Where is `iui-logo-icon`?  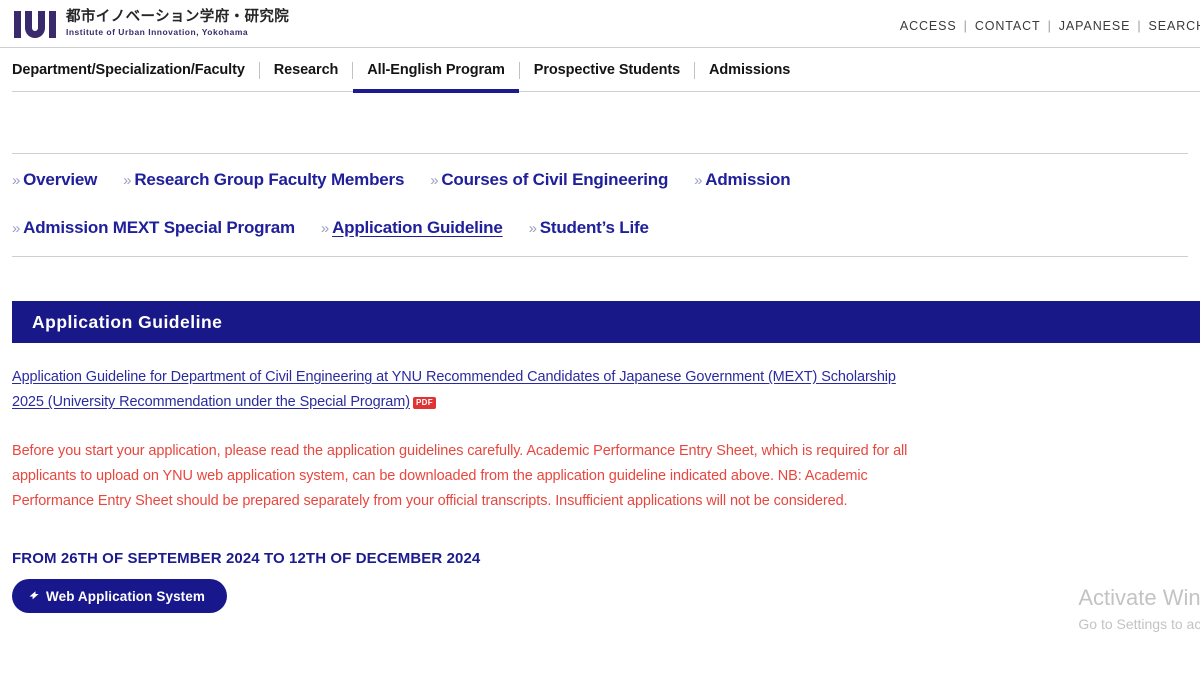 iui-logo-icon is located at coordinates (35, 24).